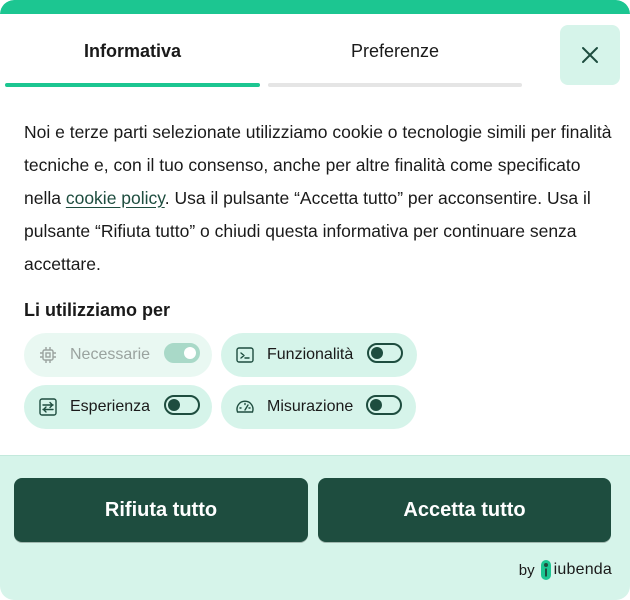 This screenshot has width=630, height=600. I want to click on cookie-policy-link: cookie policy, so click(115, 198).